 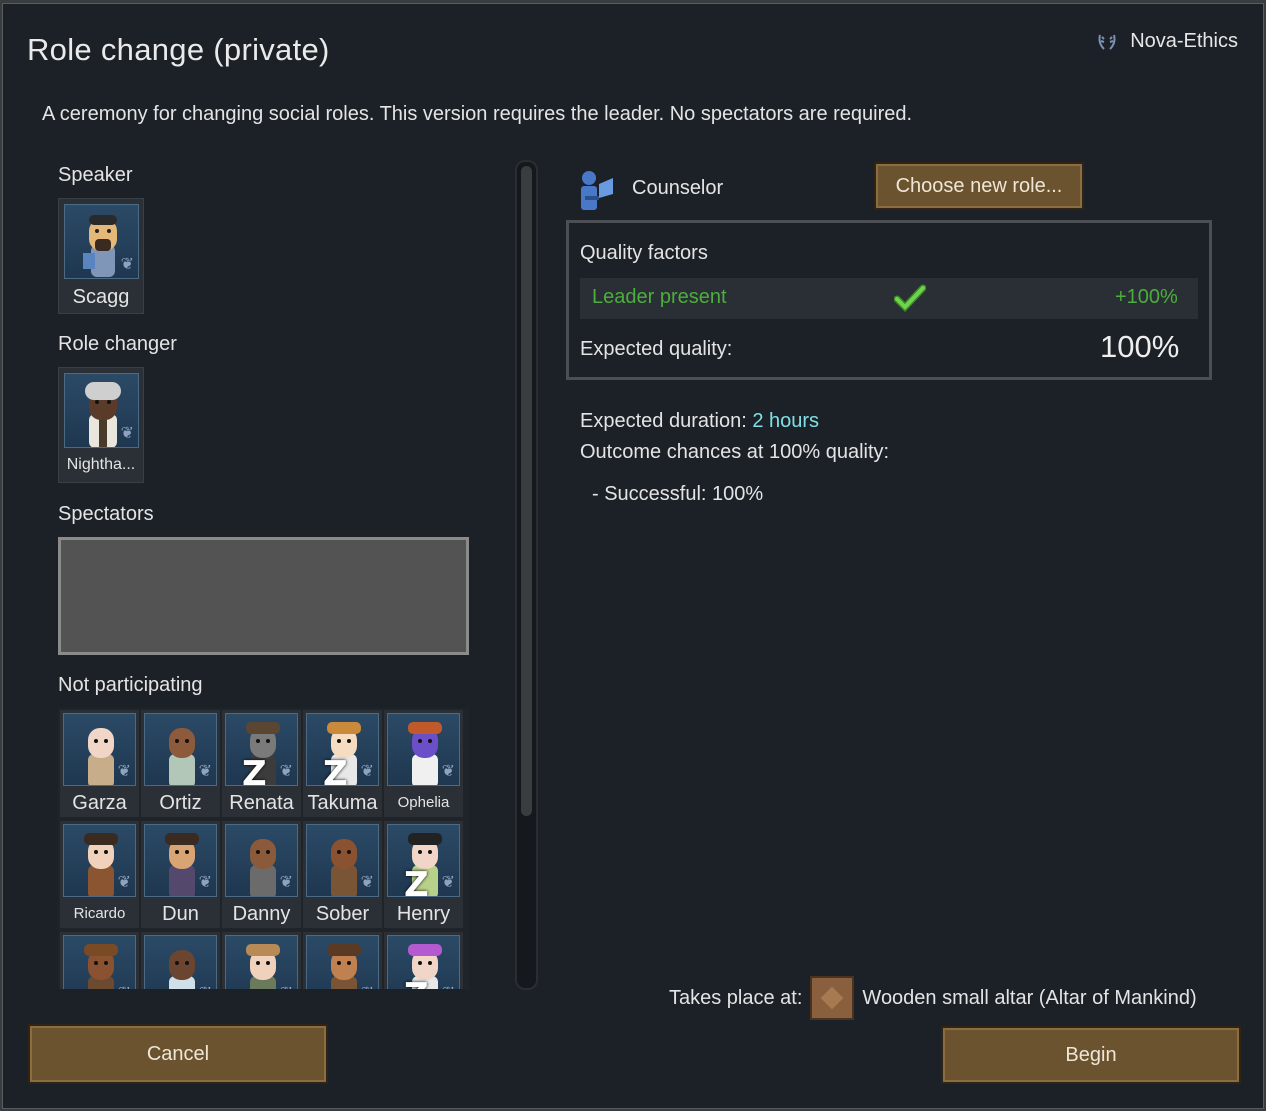 What do you see at coordinates (735, 452) in the screenshot?
I see `outcome-chances-label: Outcome chances at 100% quality:` at bounding box center [735, 452].